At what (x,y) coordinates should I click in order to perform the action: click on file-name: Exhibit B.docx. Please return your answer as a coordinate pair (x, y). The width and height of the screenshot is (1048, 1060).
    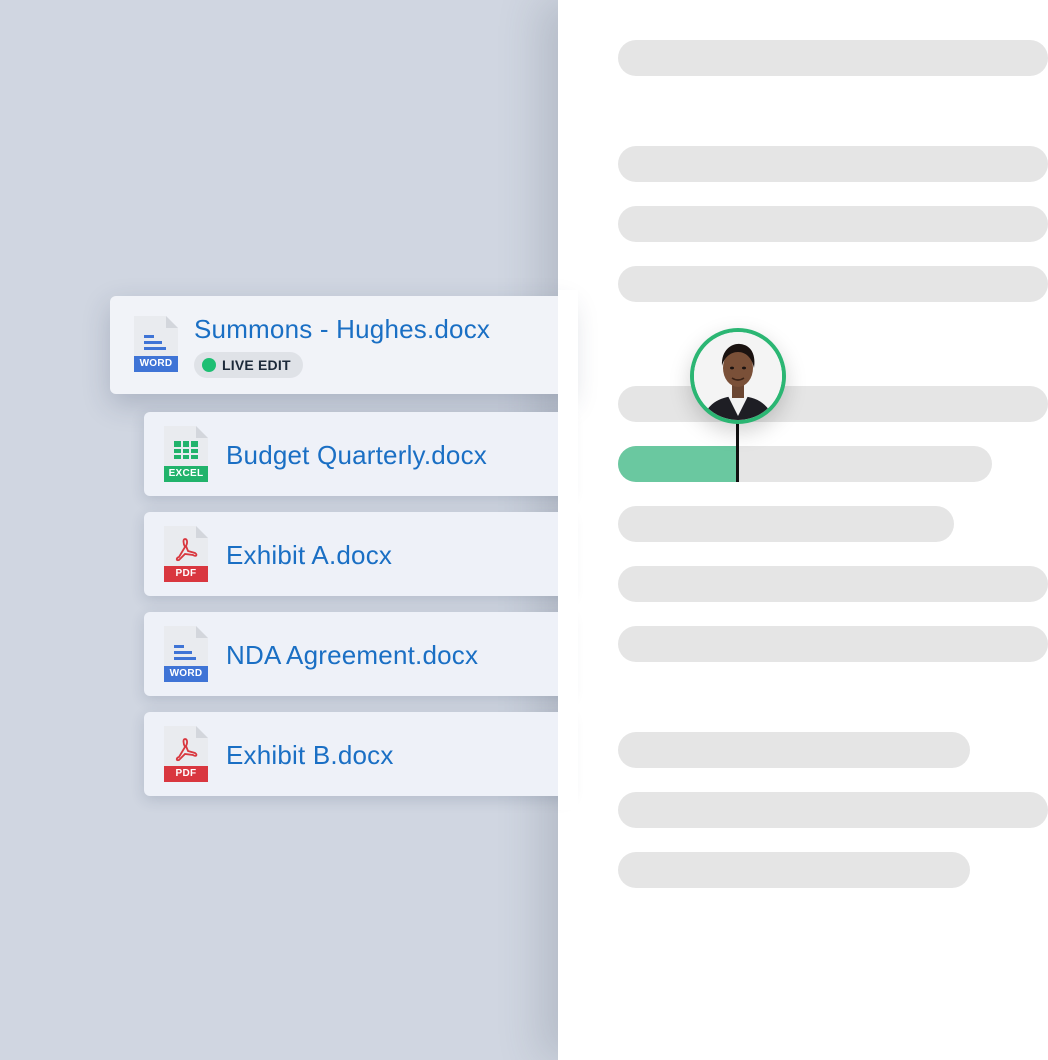
    Looking at the image, I should click on (310, 755).